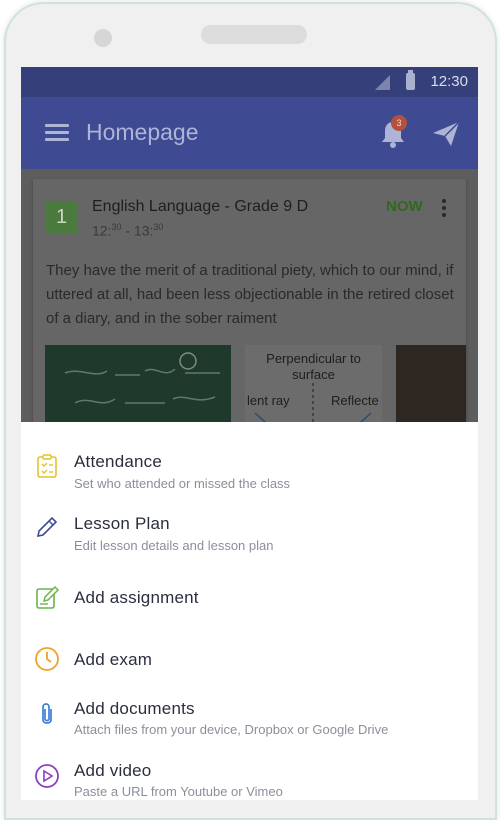 The width and height of the screenshot is (501, 820). Describe the element at coordinates (103, 38) in the screenshot. I see `front-camera` at that location.